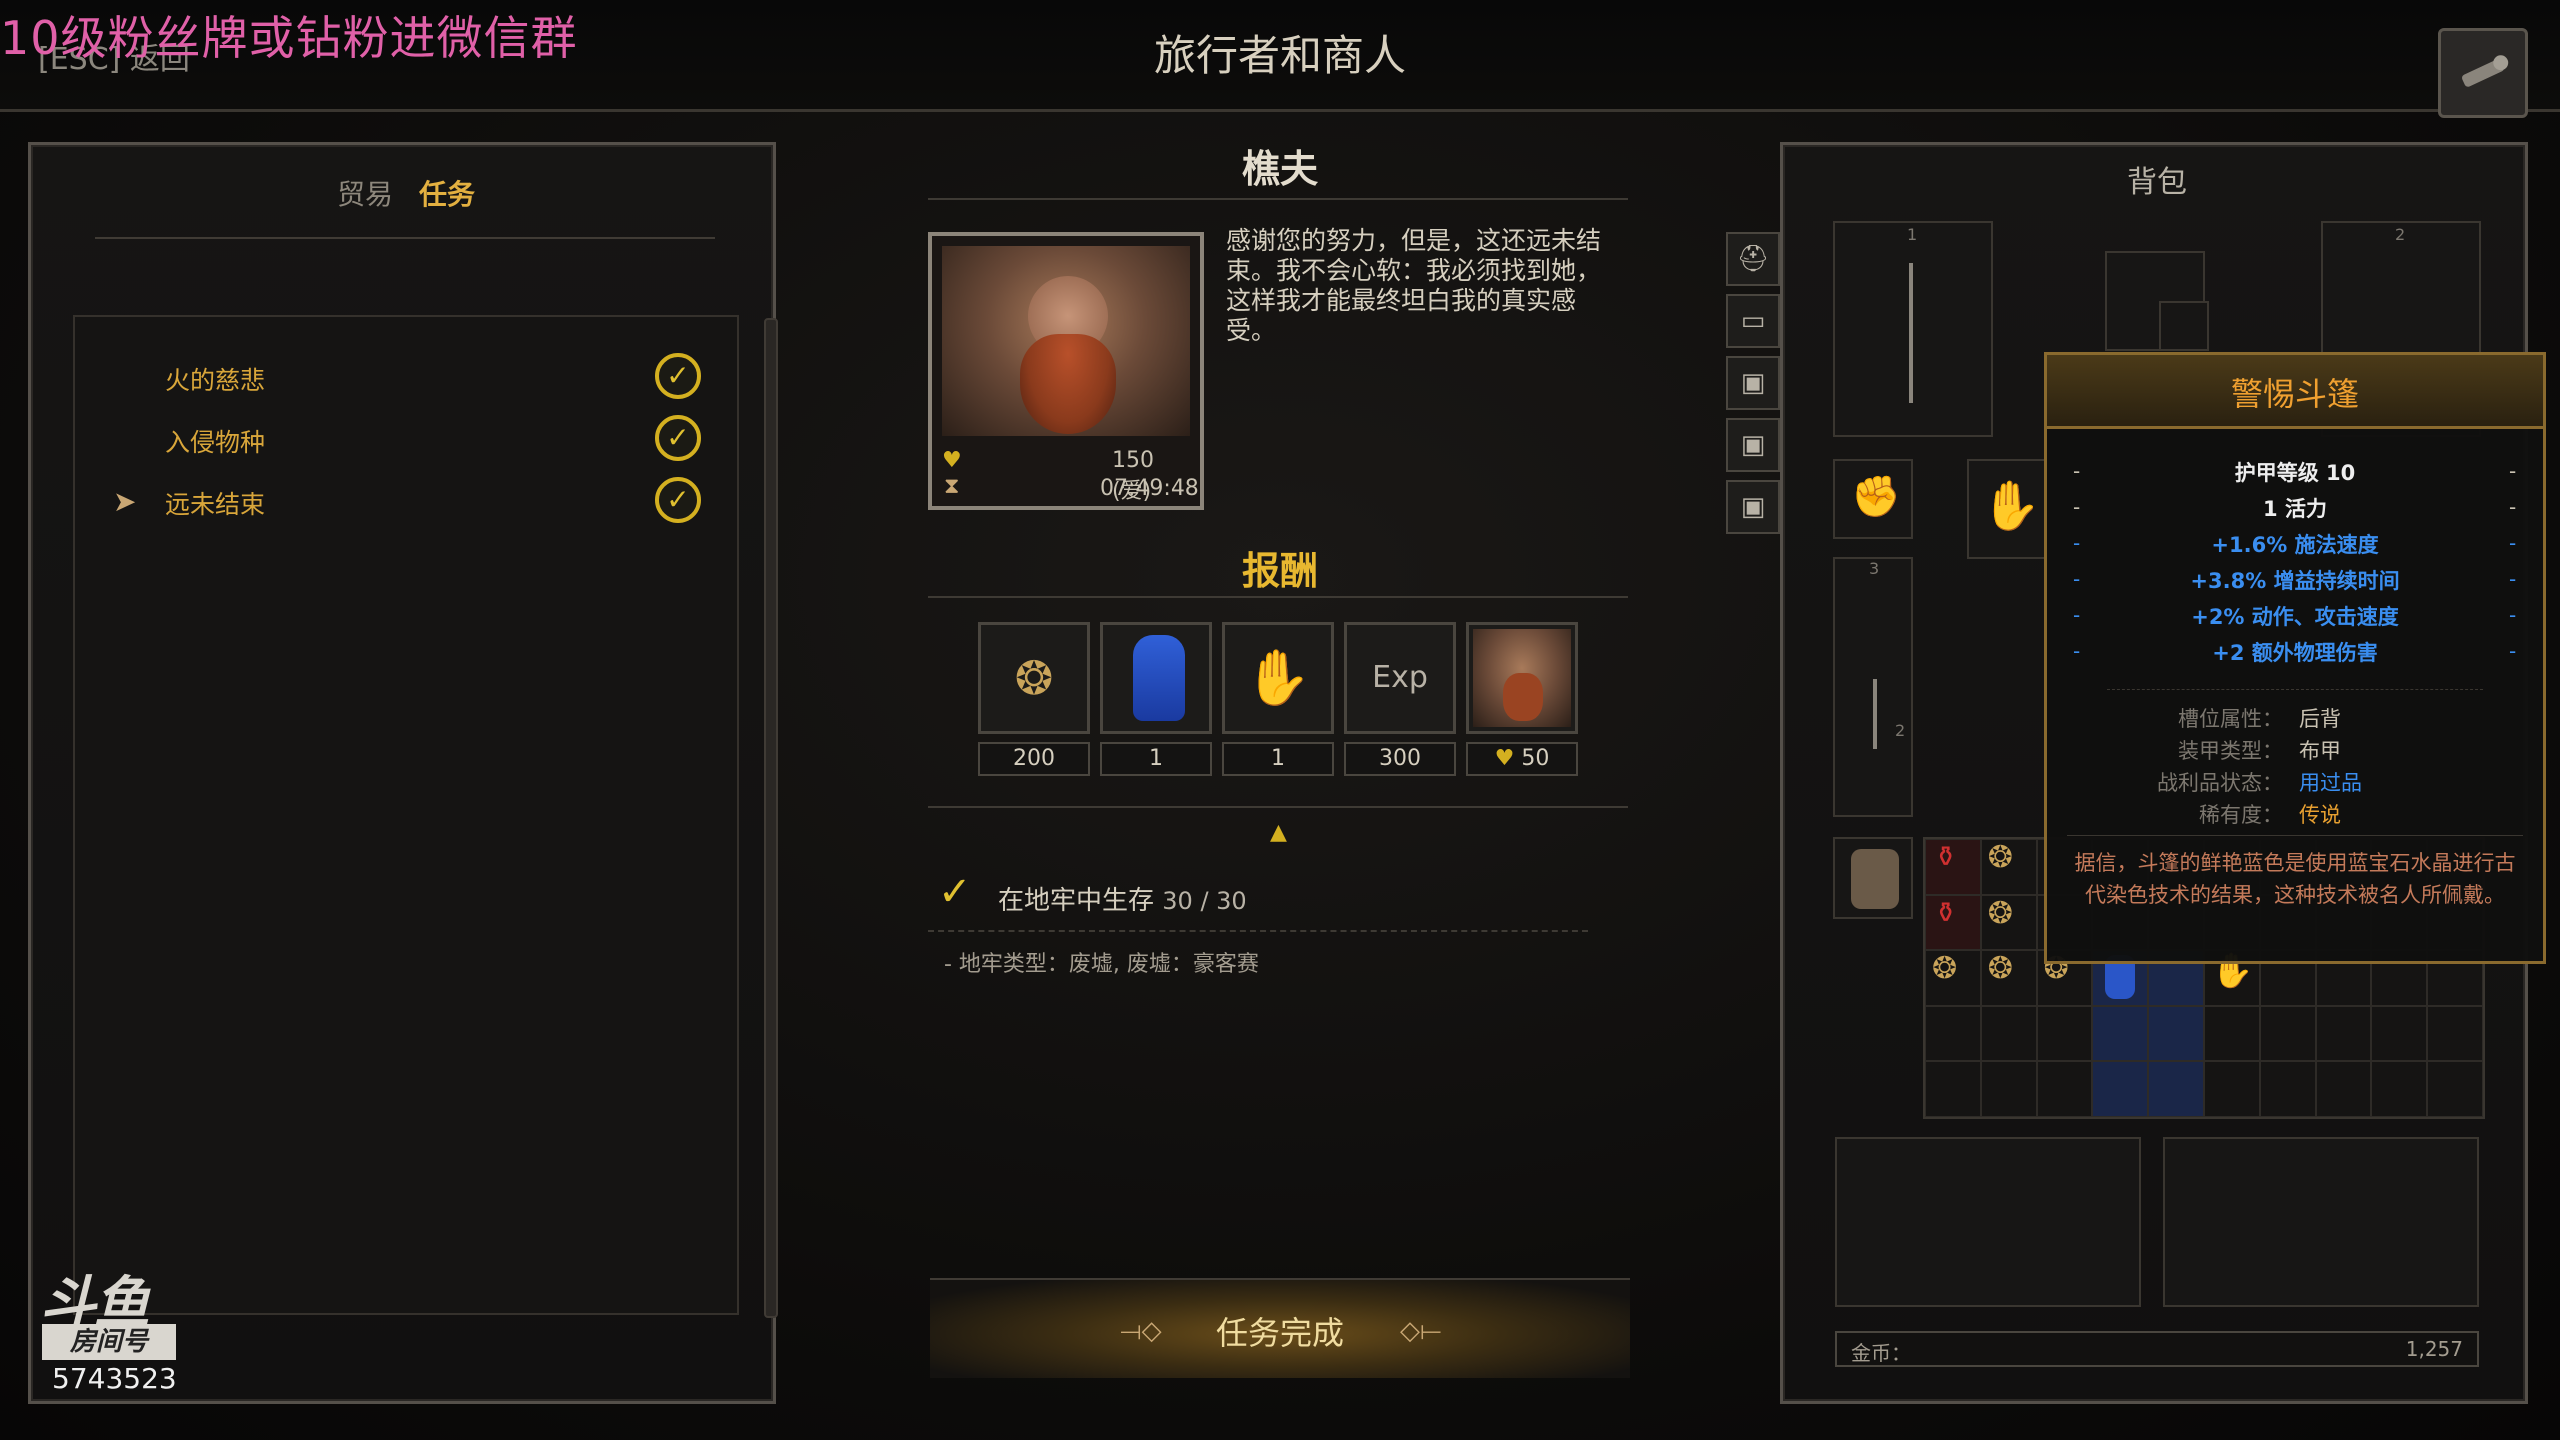 The height and width of the screenshot is (1440, 2560). Describe the element at coordinates (1911, 333) in the screenshot. I see `sword-icon` at that location.